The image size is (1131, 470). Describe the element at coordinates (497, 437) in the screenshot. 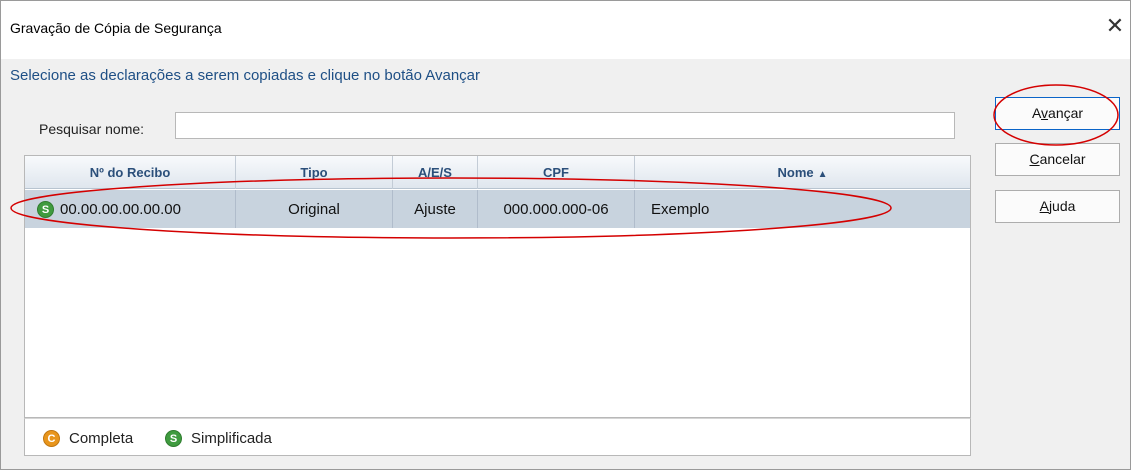

I see `legend-bar: C Completa S Simplificada` at that location.